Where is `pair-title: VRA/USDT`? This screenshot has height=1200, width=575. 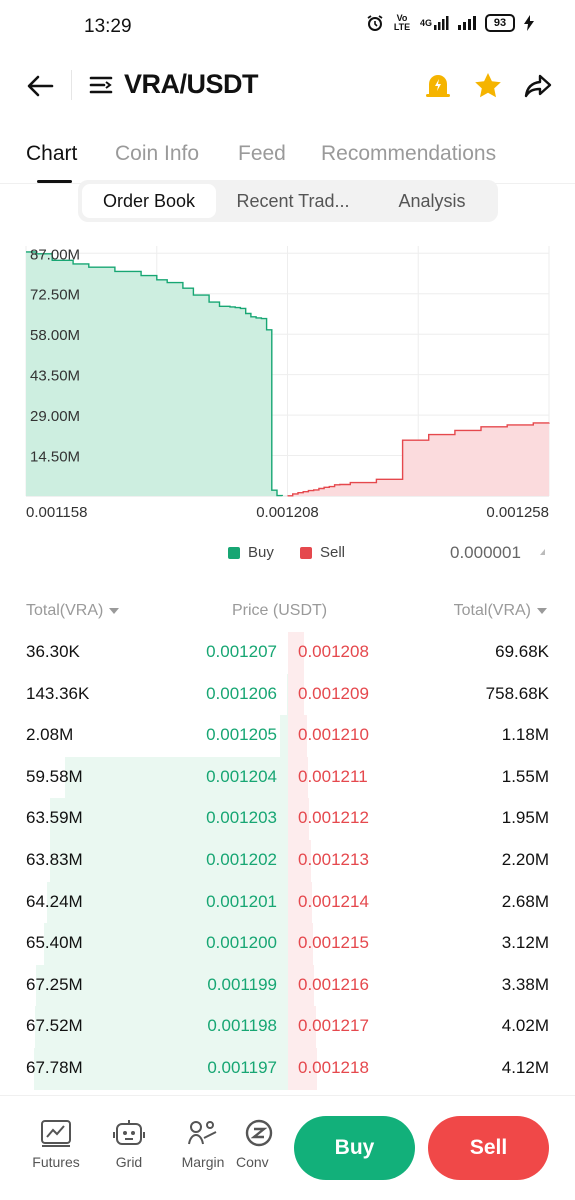 pair-title: VRA/USDT is located at coordinates (191, 84).